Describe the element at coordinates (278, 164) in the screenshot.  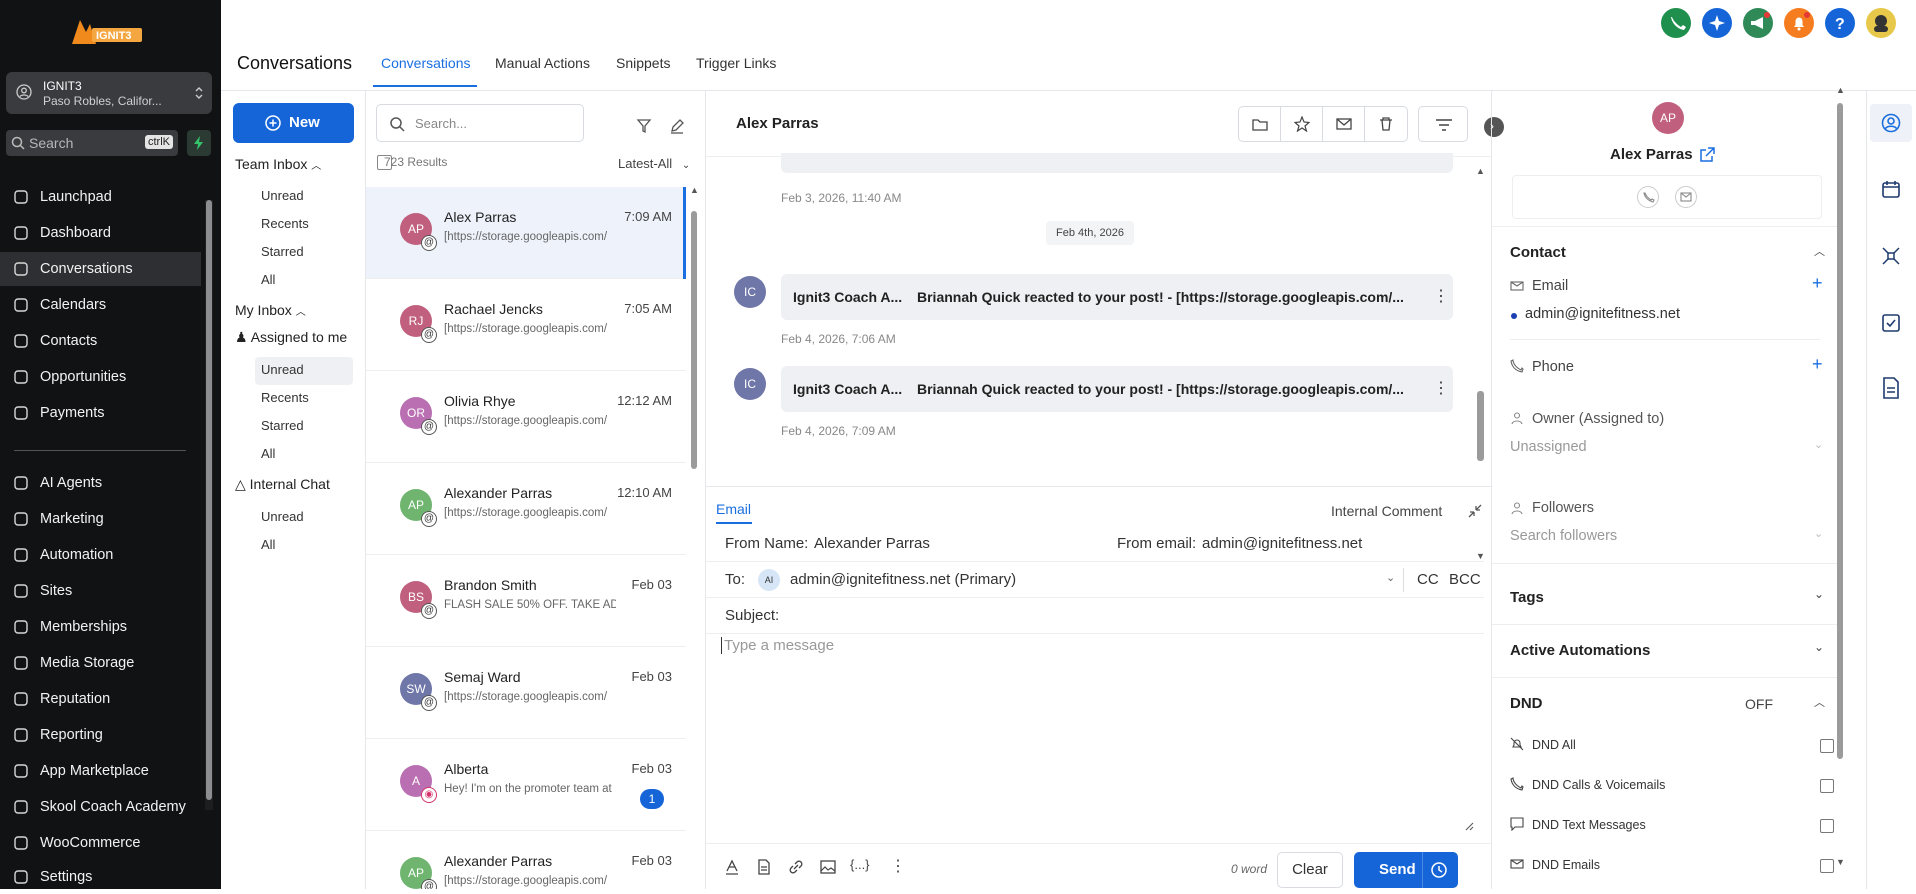
I see `team-inbox-header: Team Inbox ︿` at that location.